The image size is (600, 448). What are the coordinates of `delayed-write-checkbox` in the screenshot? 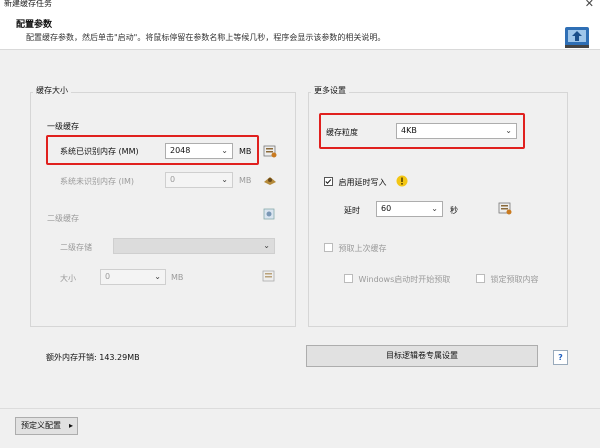 It's located at (328, 181).